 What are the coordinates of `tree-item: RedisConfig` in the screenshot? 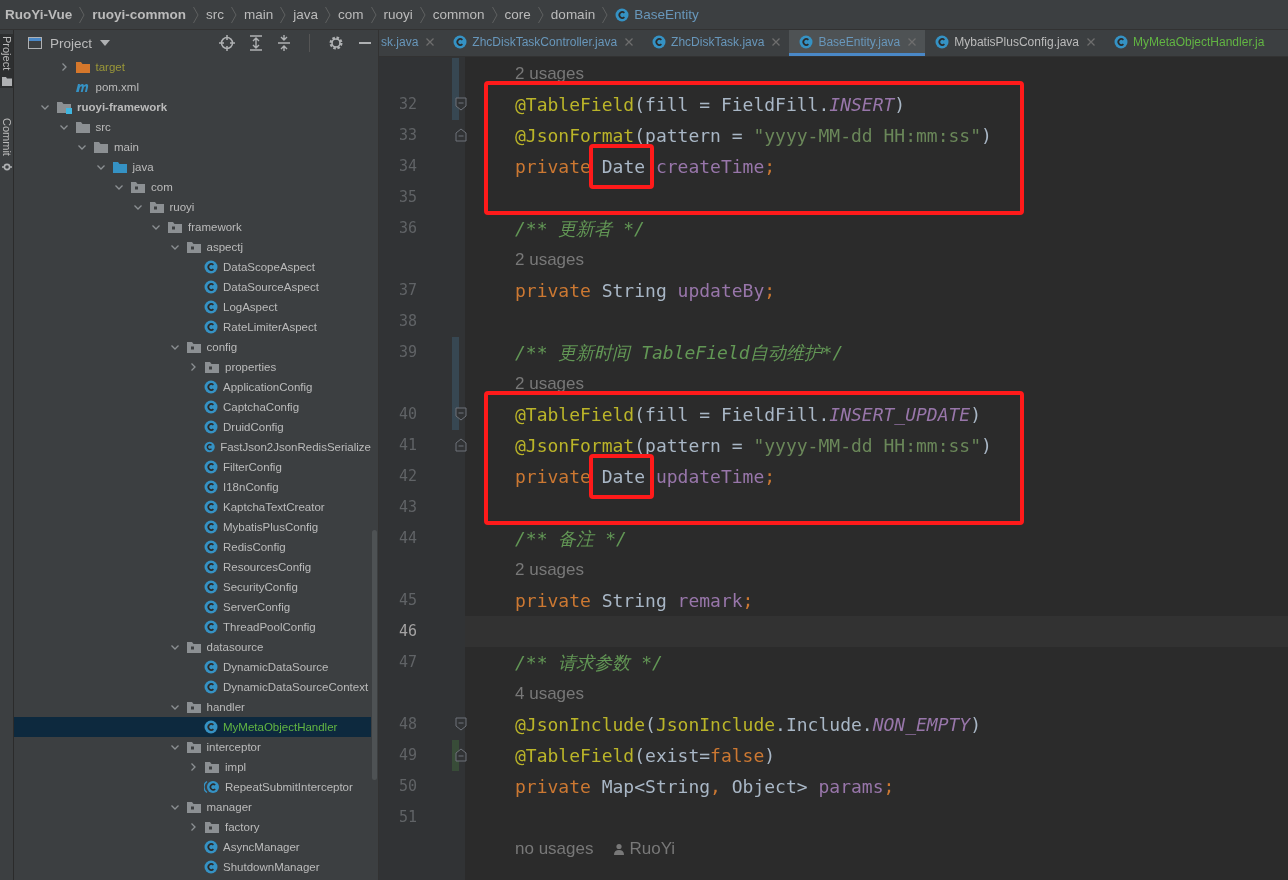 It's located at (192, 547).